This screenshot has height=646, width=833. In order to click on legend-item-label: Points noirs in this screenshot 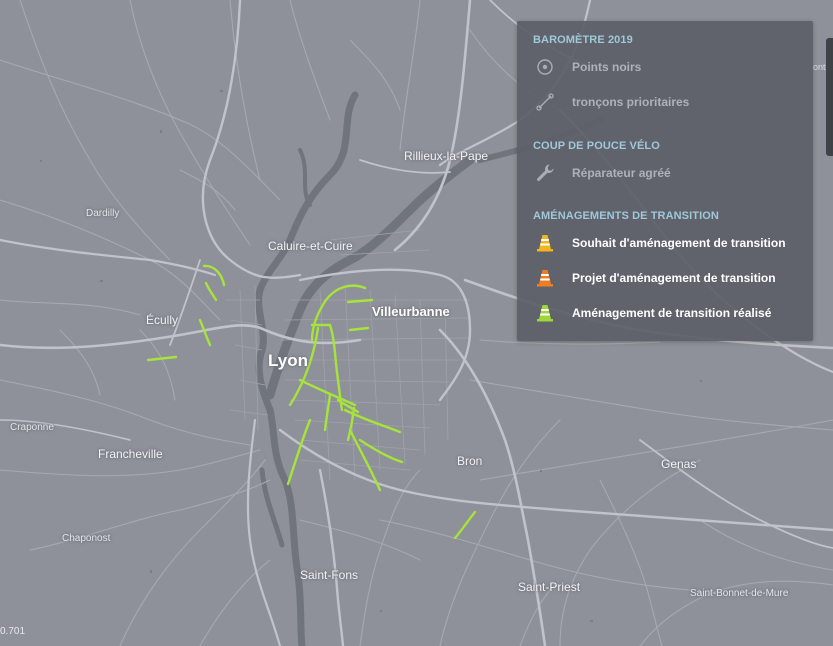, I will do `click(607, 66)`.